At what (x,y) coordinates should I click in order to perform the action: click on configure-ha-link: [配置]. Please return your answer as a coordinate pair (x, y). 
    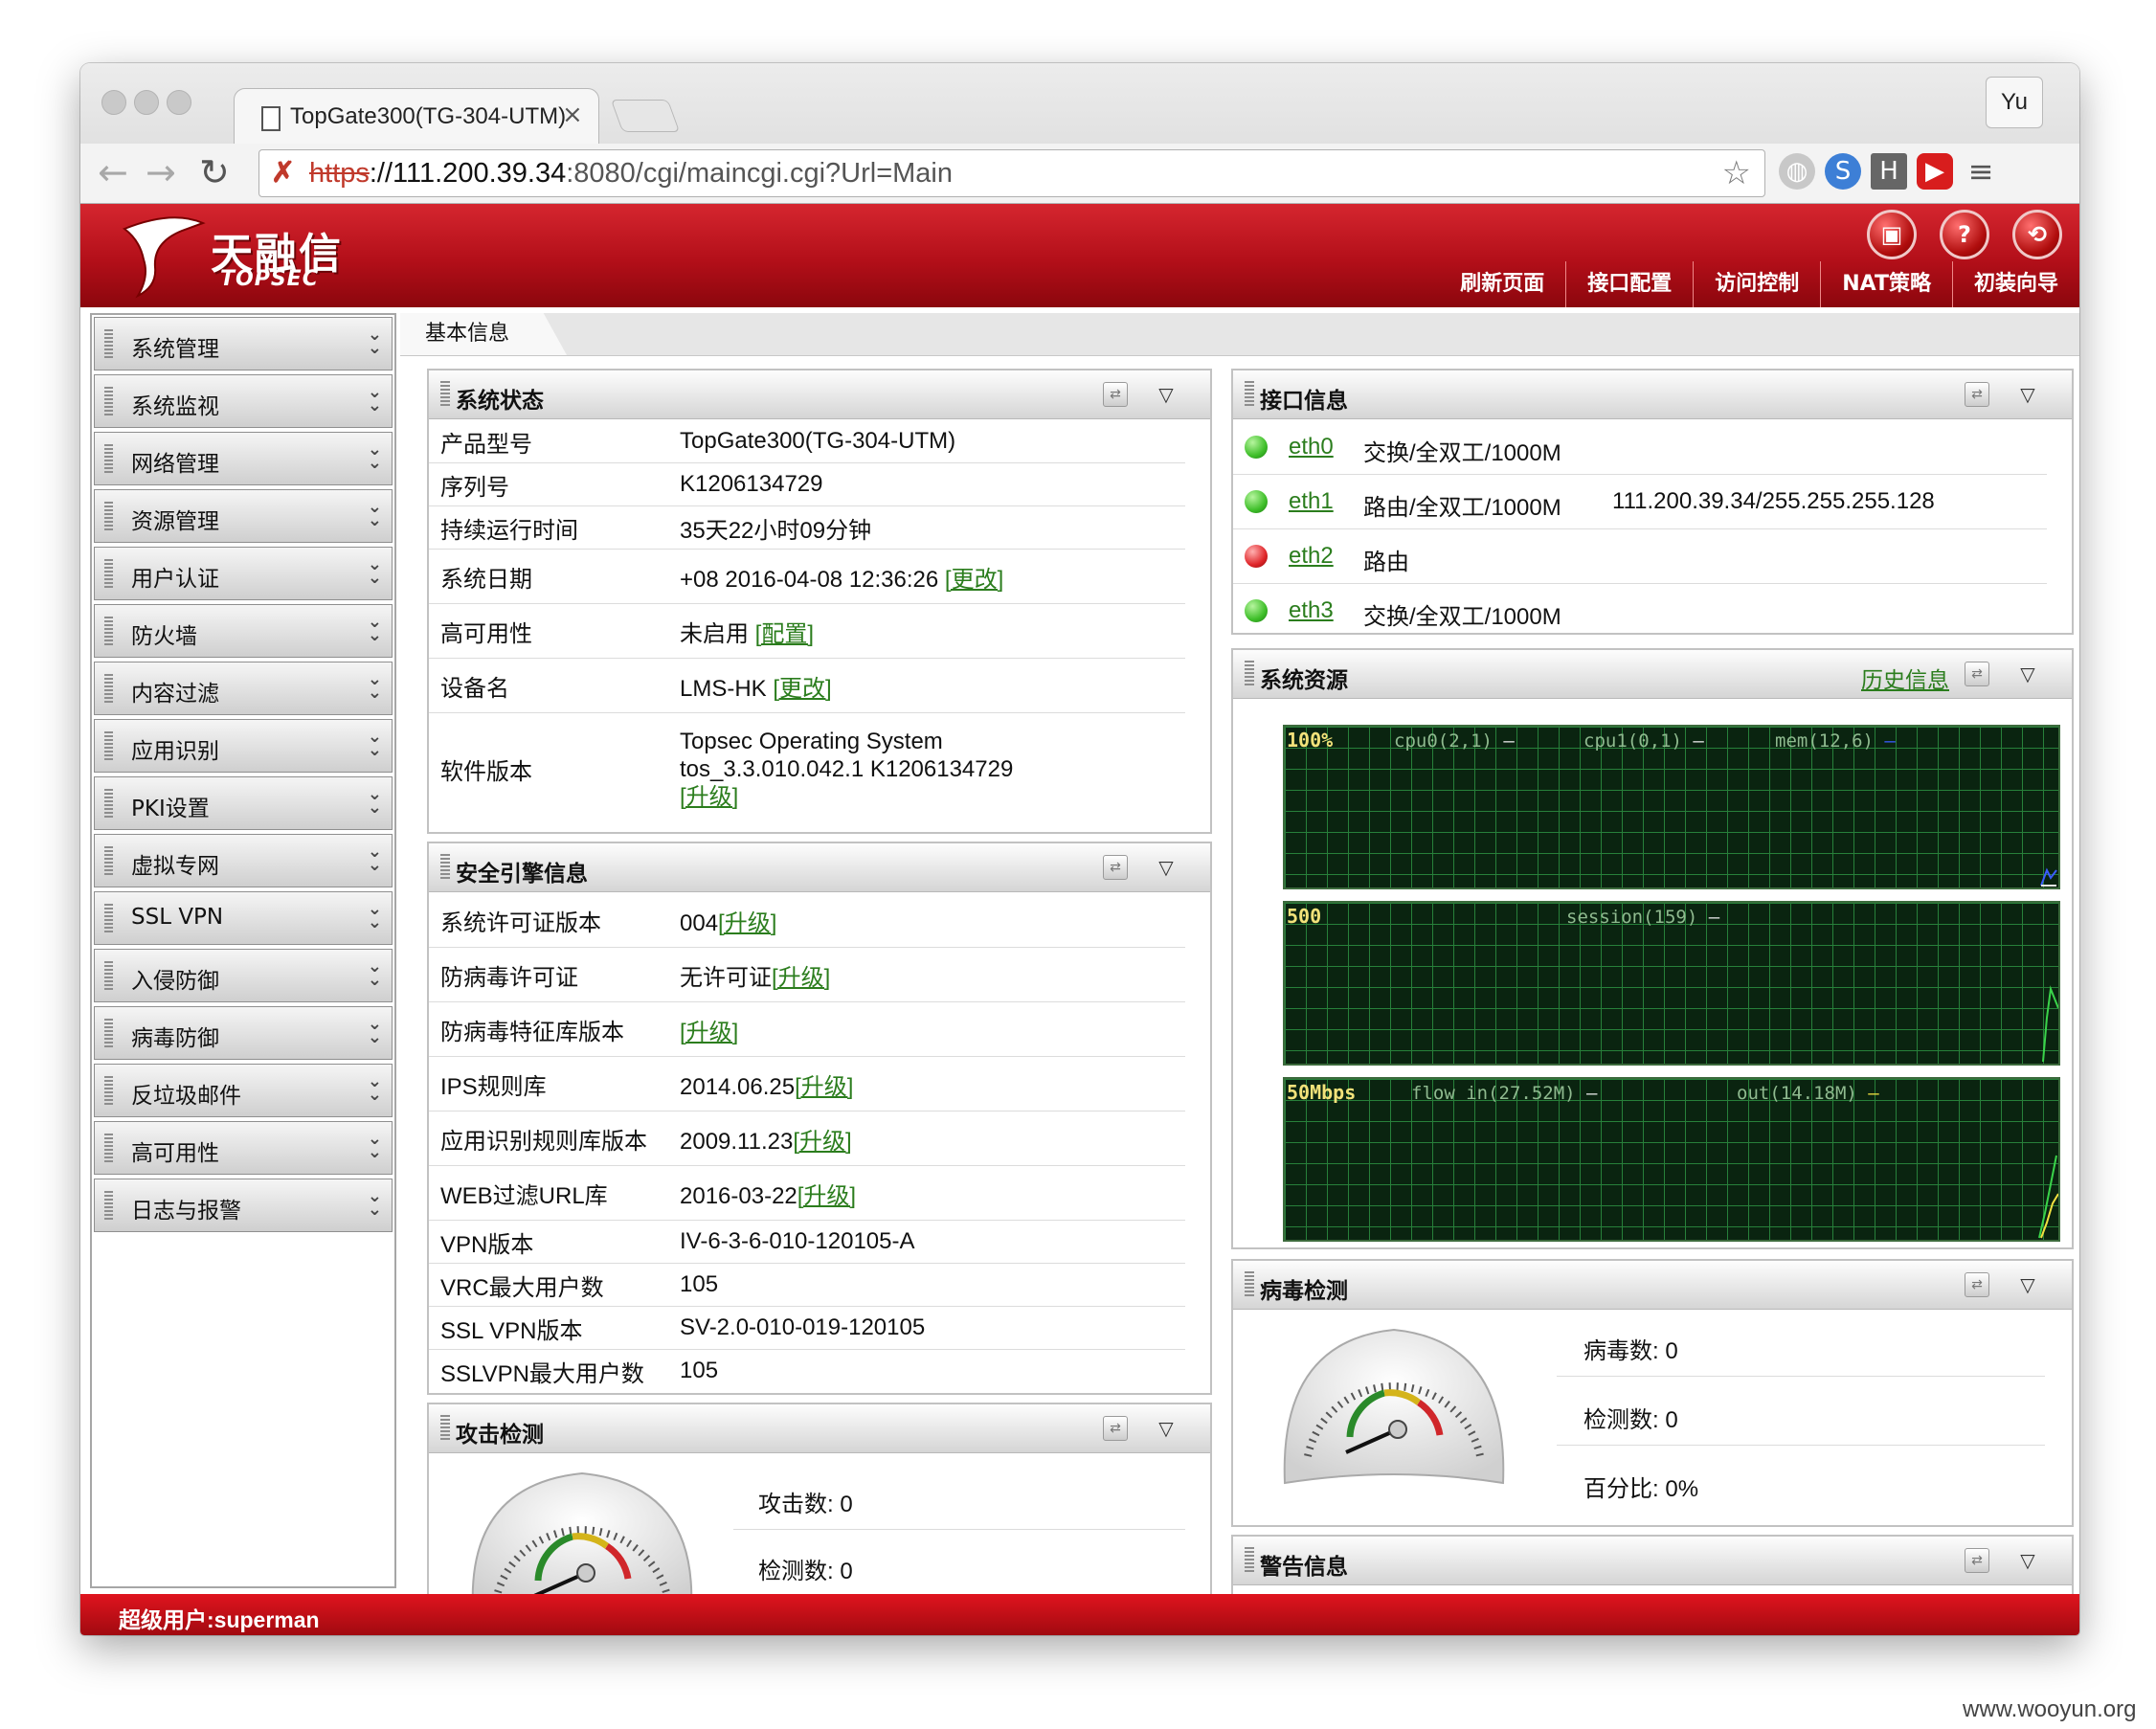
    Looking at the image, I should click on (784, 634).